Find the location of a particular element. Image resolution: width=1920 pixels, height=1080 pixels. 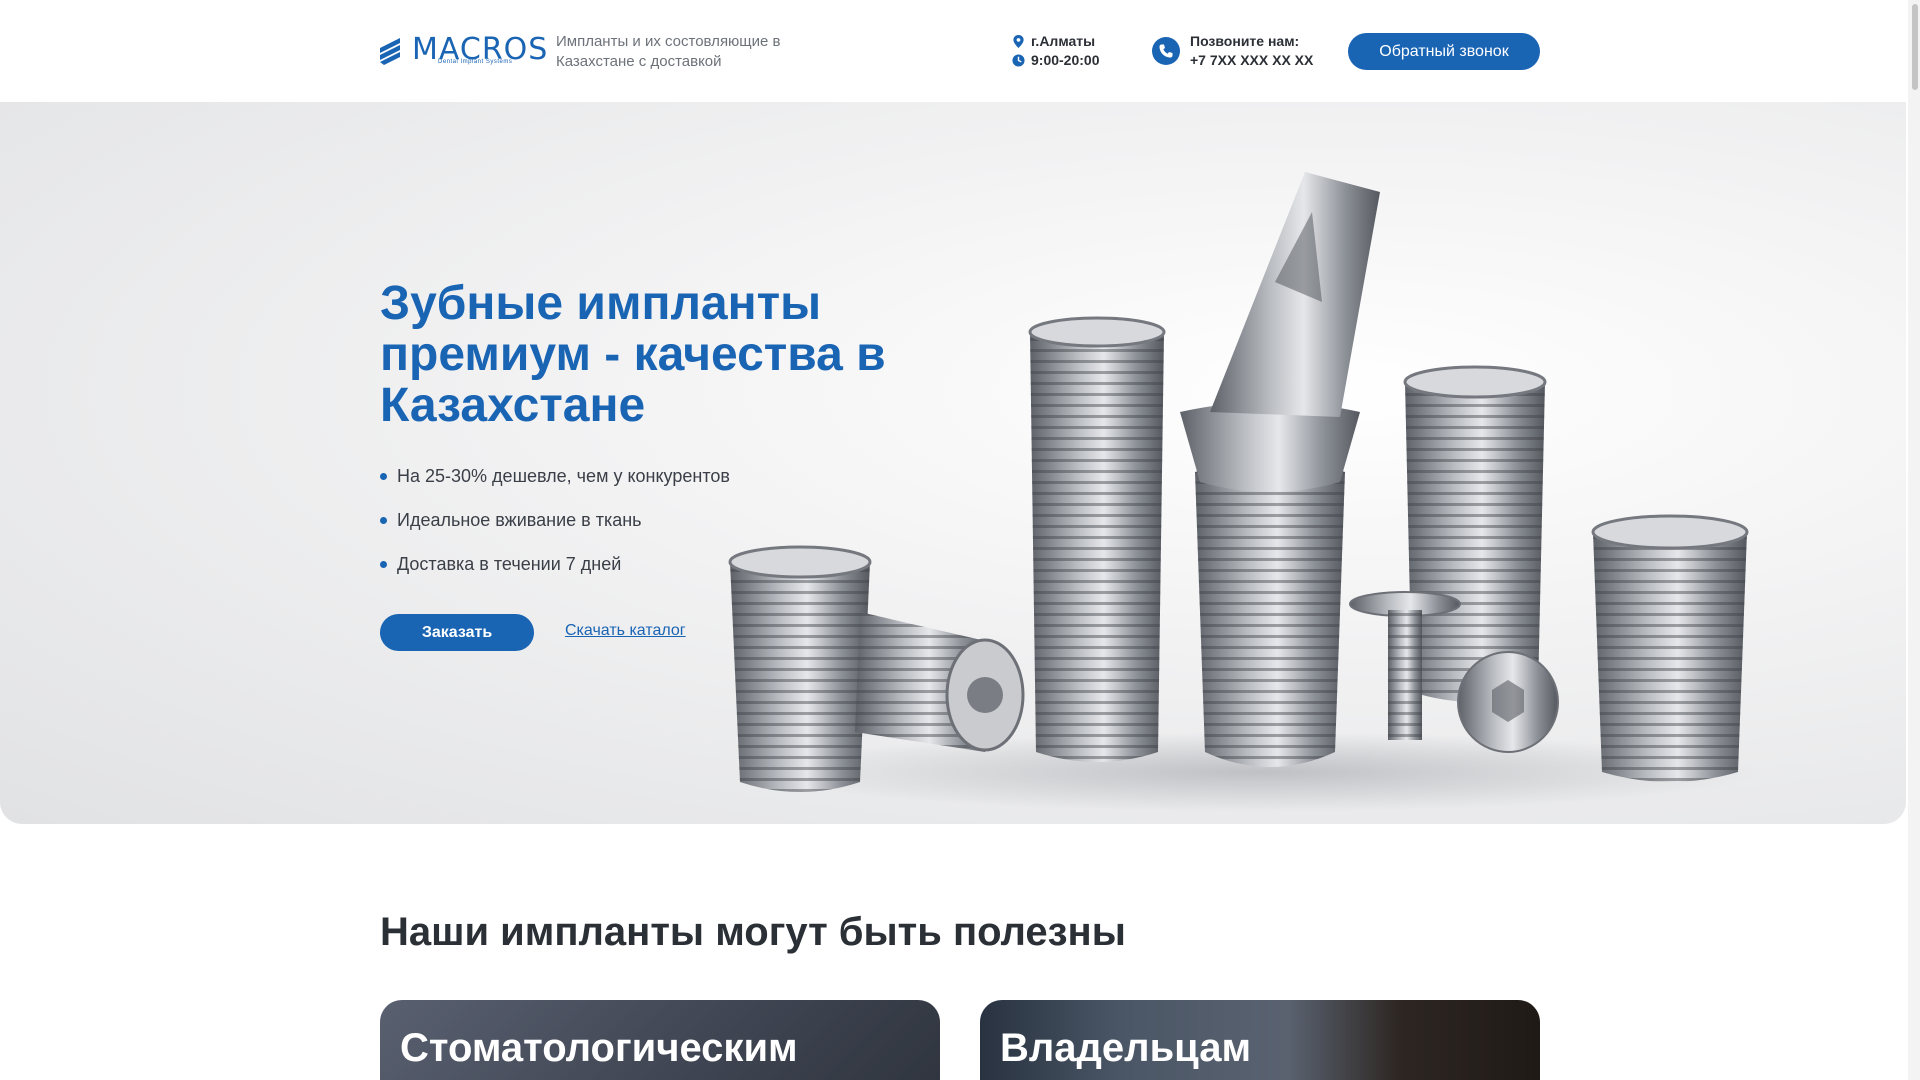

card-owners: Владельцам is located at coordinates (1260, 1040).